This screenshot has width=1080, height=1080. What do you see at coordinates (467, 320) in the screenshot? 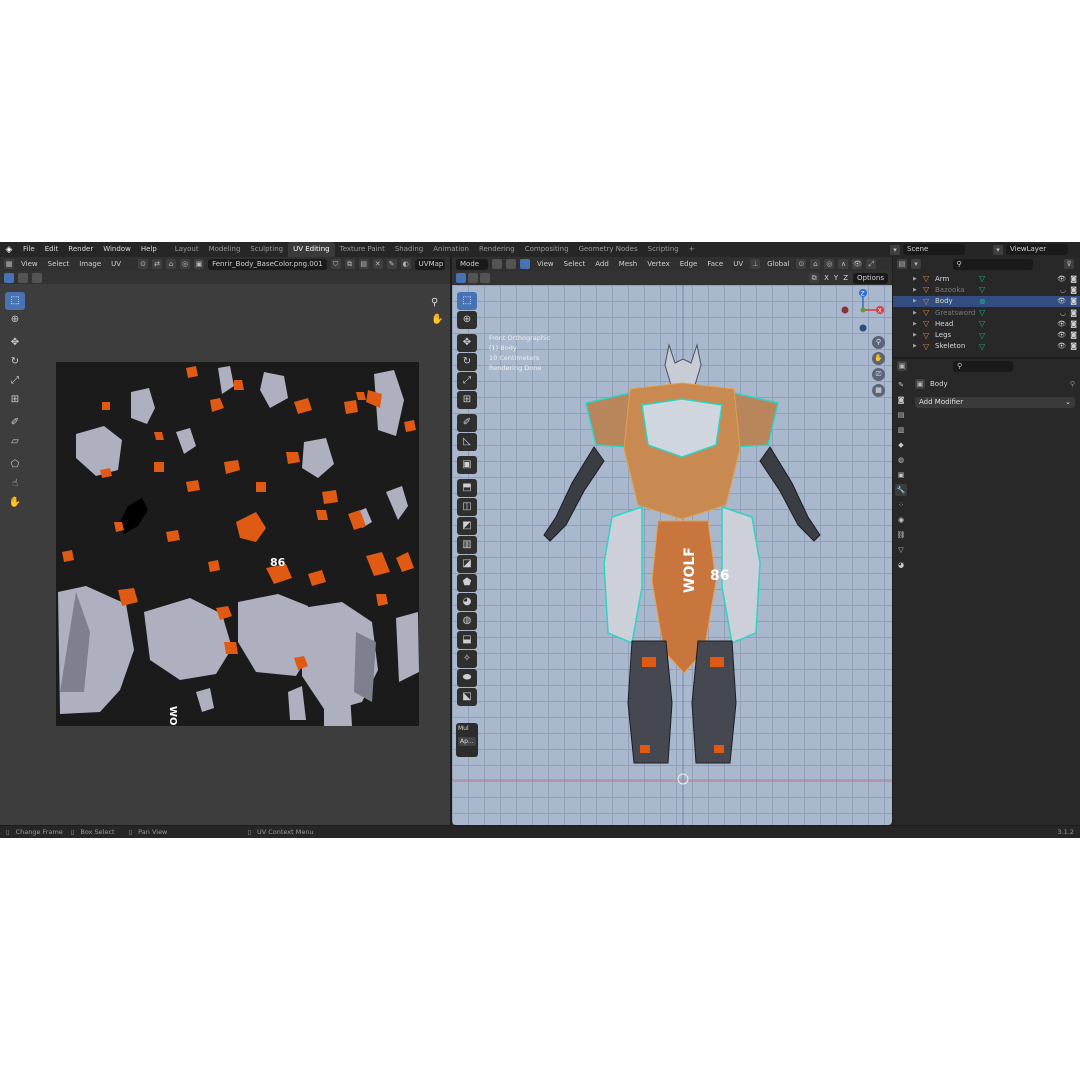
I see `vp-cursor-tool-icon: ⊕` at bounding box center [467, 320].